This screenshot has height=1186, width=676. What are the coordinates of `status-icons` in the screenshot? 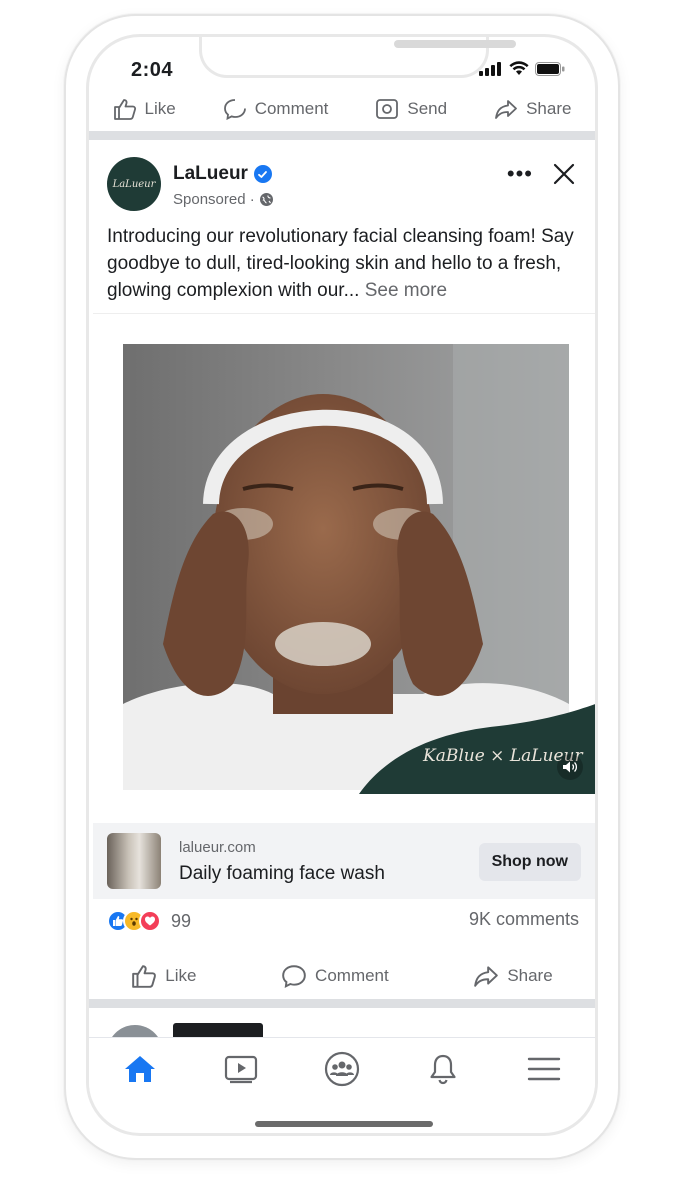 It's located at (522, 68).